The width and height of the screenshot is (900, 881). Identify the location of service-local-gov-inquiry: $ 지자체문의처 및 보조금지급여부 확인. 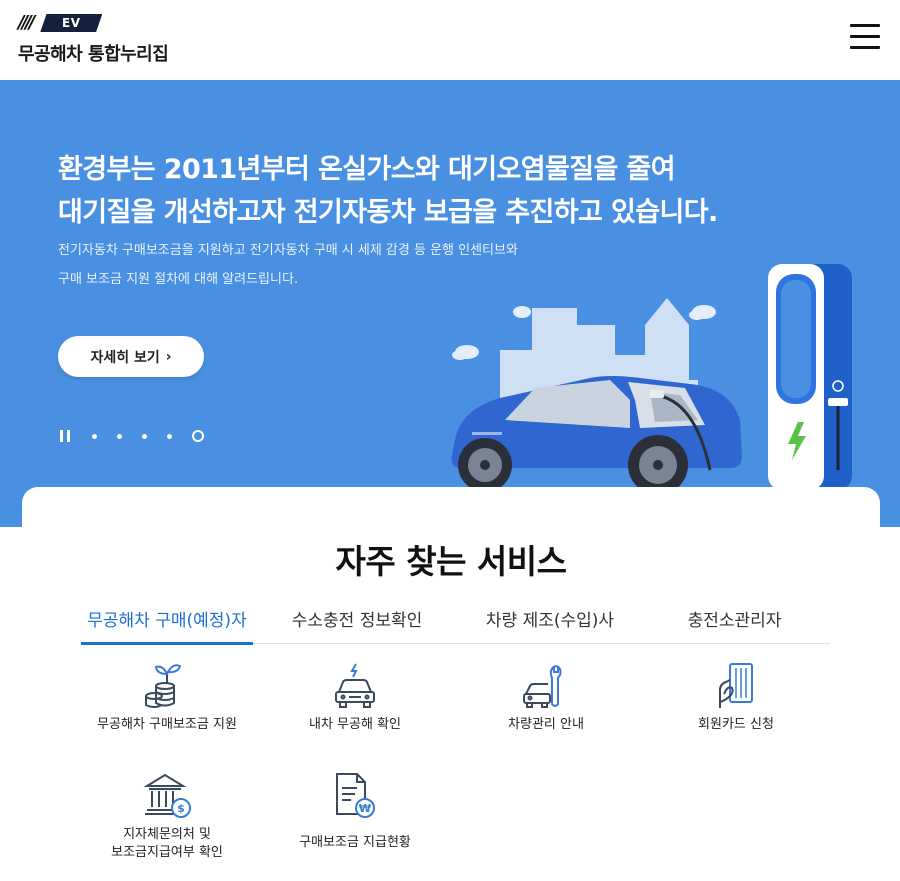
(167, 817).